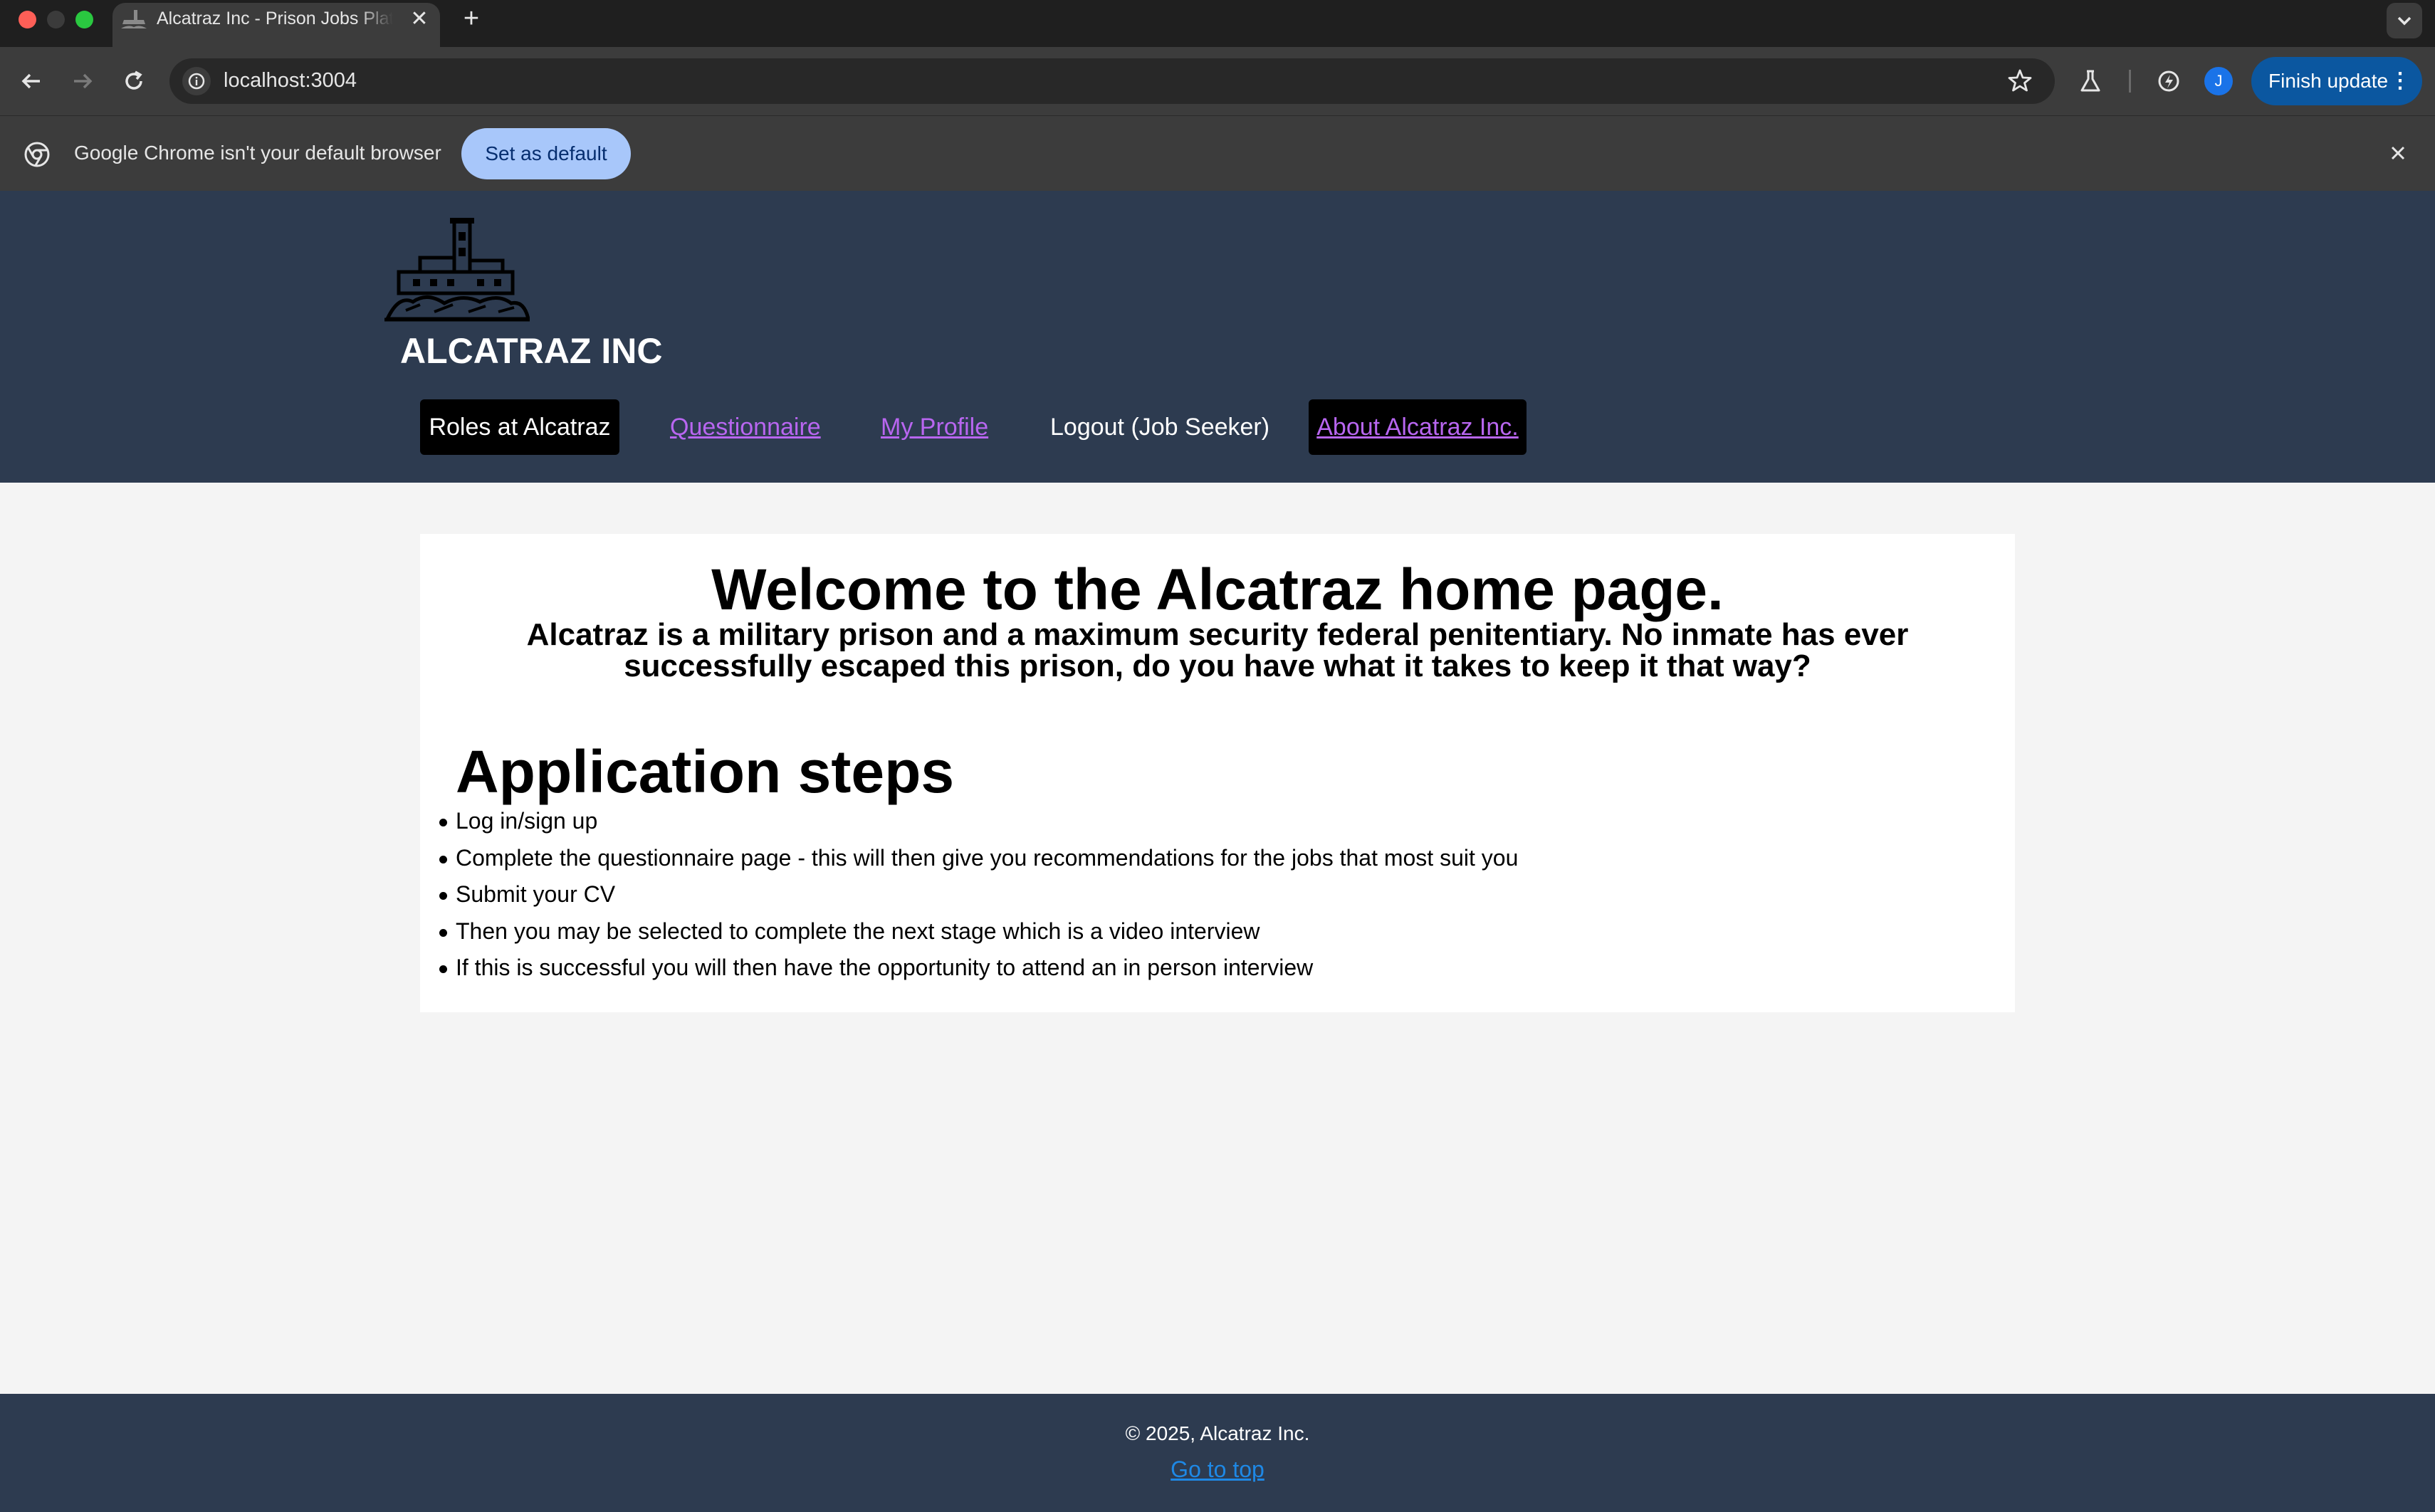 The width and height of the screenshot is (2435, 1512). Describe the element at coordinates (1217, 1453) in the screenshot. I see `site-footer: © 2025, Alcatraz Inc. Go to top` at that location.